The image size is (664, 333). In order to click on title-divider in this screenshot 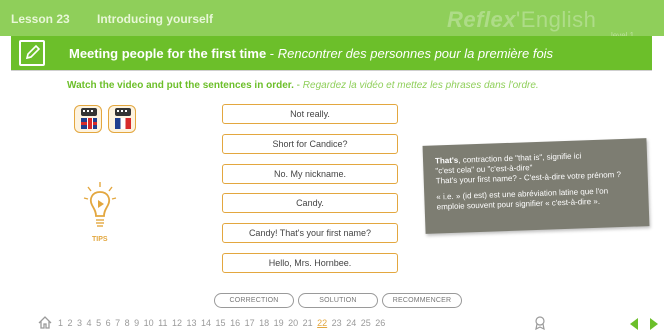, I will do `click(331, 70)`.